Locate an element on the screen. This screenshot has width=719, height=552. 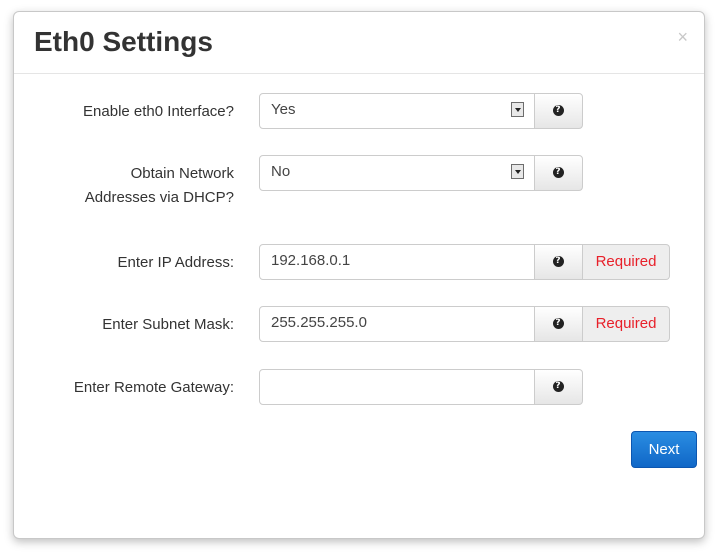
subnet-mask-value: 255.255.255.0 is located at coordinates (319, 322).